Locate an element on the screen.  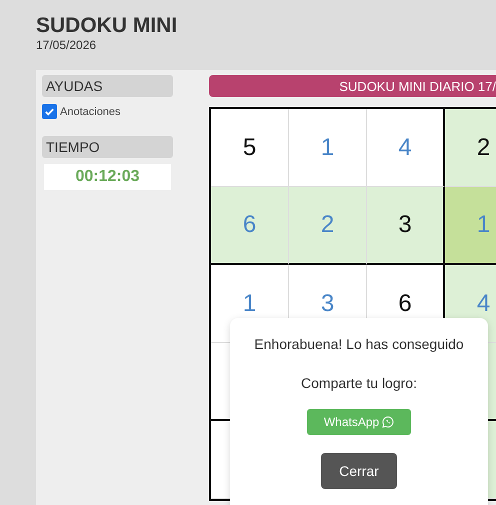
section-label: TIEMPO is located at coordinates (107, 147).